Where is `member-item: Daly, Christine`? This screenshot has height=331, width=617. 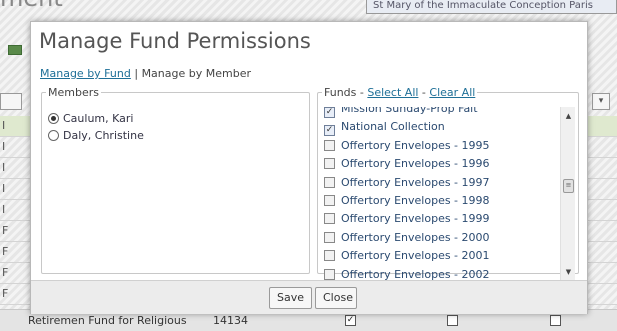
member-item: Daly, Christine is located at coordinates (96, 136).